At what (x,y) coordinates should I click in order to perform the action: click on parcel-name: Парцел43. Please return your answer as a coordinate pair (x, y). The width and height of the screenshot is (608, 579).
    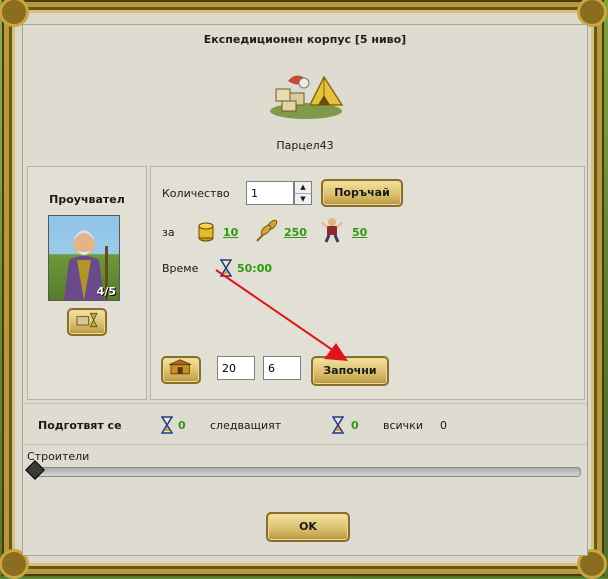
    Looking at the image, I should click on (305, 145).